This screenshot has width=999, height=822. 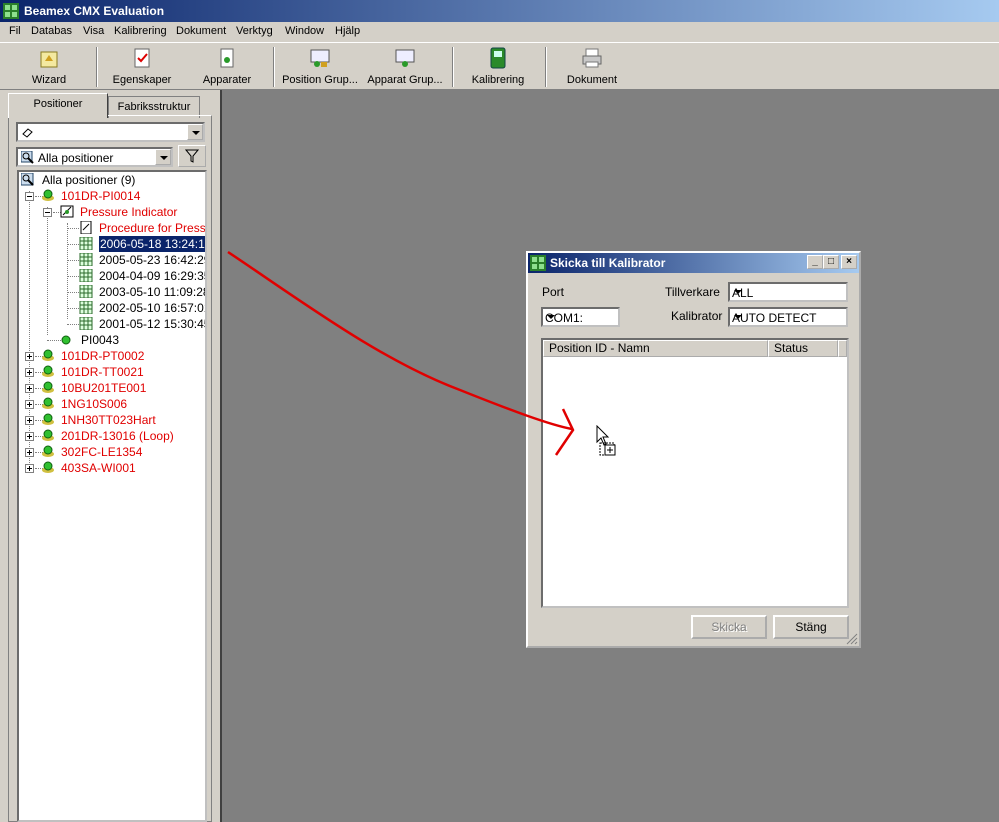 I want to click on position-filter-select: Alla positioner, so click(x=94, y=157).